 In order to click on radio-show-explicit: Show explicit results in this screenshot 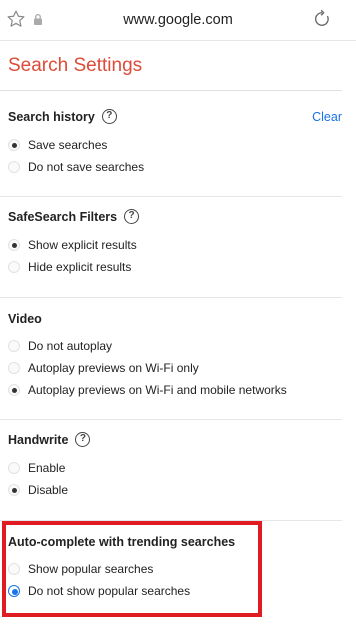, I will do `click(72, 245)`.